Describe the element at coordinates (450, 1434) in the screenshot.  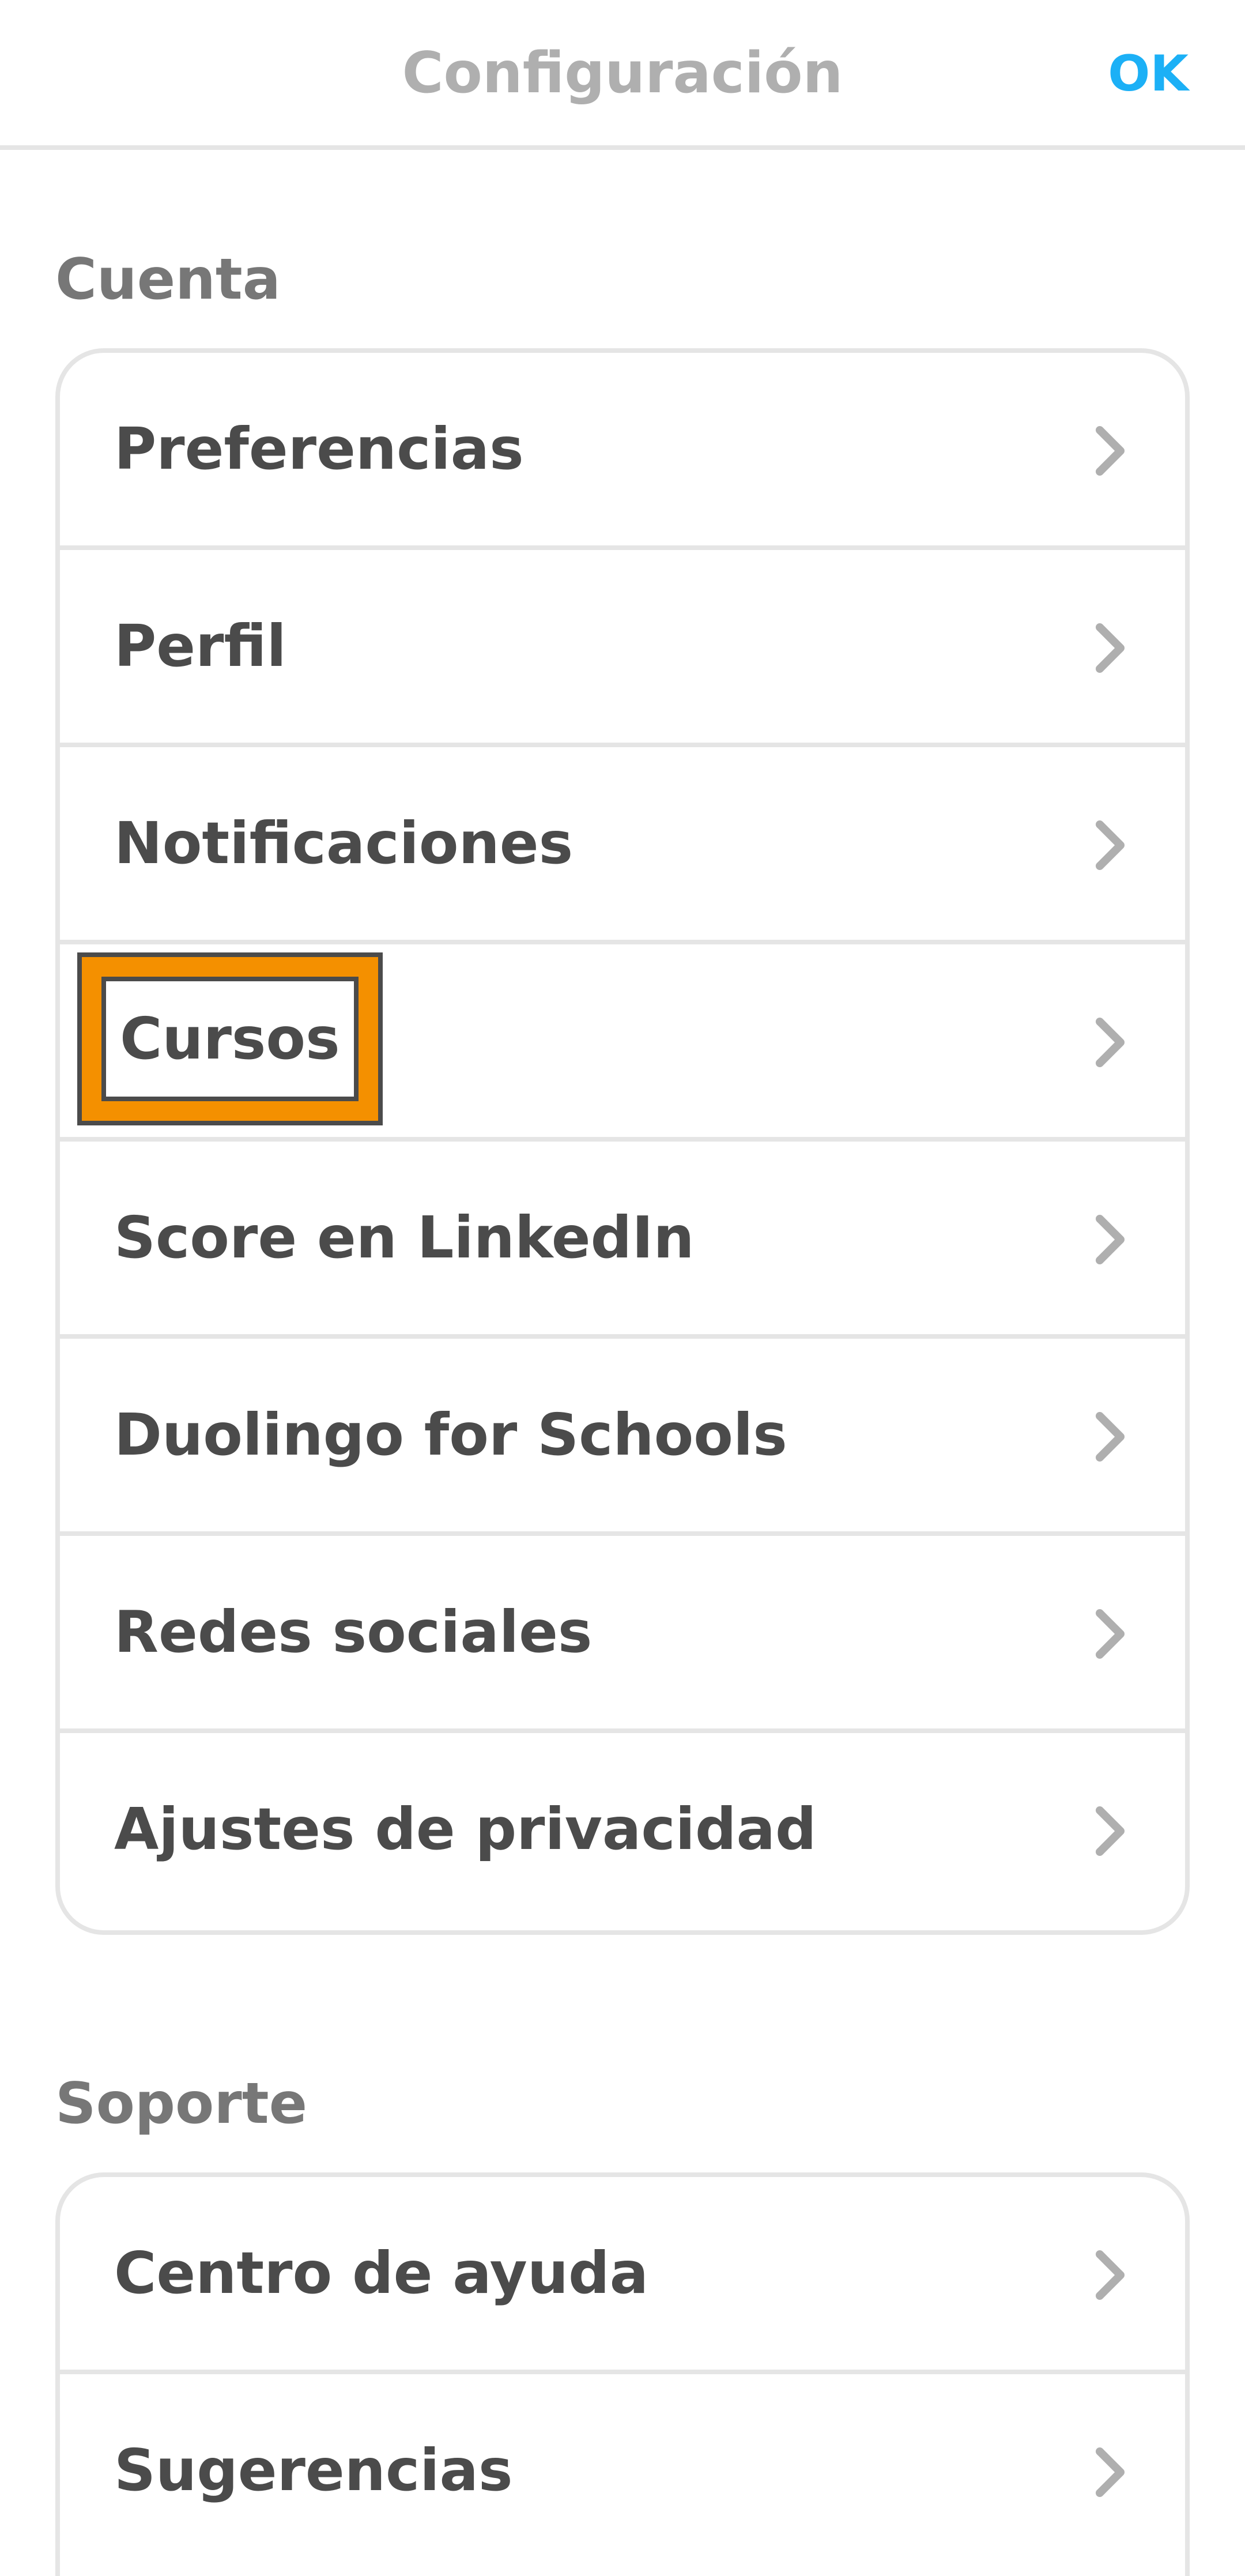
I see `row-label: Duolingo for Schools` at that location.